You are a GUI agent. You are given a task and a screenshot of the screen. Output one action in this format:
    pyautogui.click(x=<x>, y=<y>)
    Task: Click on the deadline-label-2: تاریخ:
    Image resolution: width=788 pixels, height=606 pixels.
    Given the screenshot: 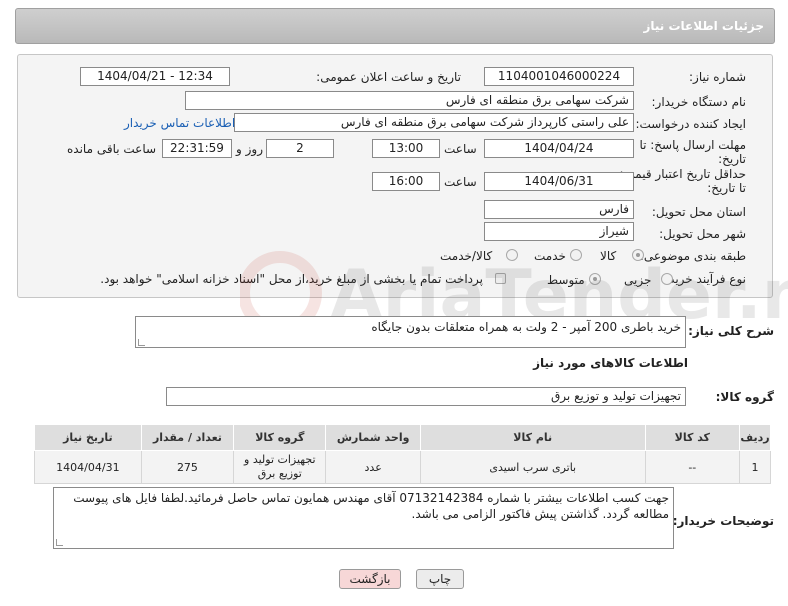 What is the action you would take?
    pyautogui.click(x=732, y=159)
    